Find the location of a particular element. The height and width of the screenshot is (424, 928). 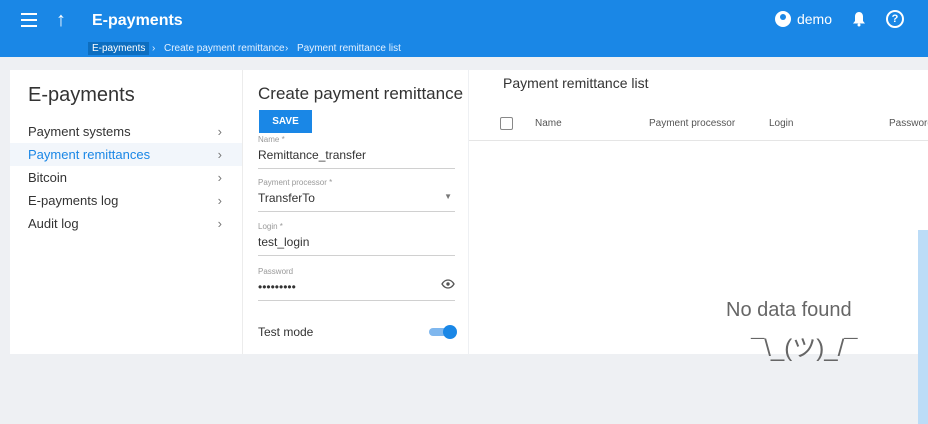

sidebar-item-payment-systems: Payment systems › is located at coordinates (126, 131).